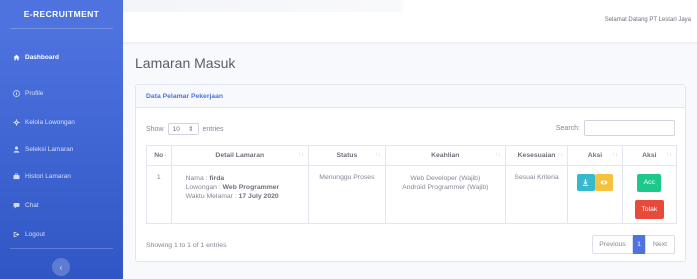  Describe the element at coordinates (660, 244) in the screenshot. I see `pagination-next: Next` at that location.